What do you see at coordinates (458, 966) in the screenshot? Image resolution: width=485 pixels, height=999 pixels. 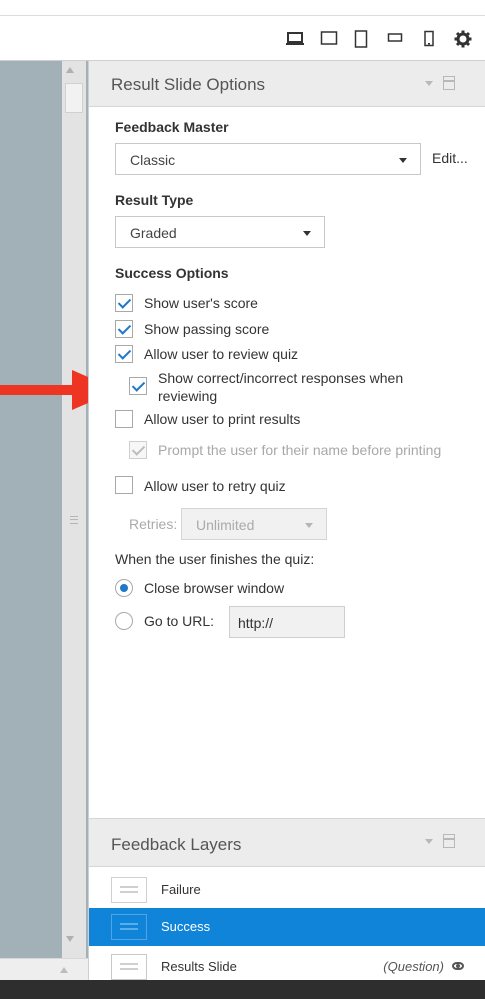 I see `eye-icon` at bounding box center [458, 966].